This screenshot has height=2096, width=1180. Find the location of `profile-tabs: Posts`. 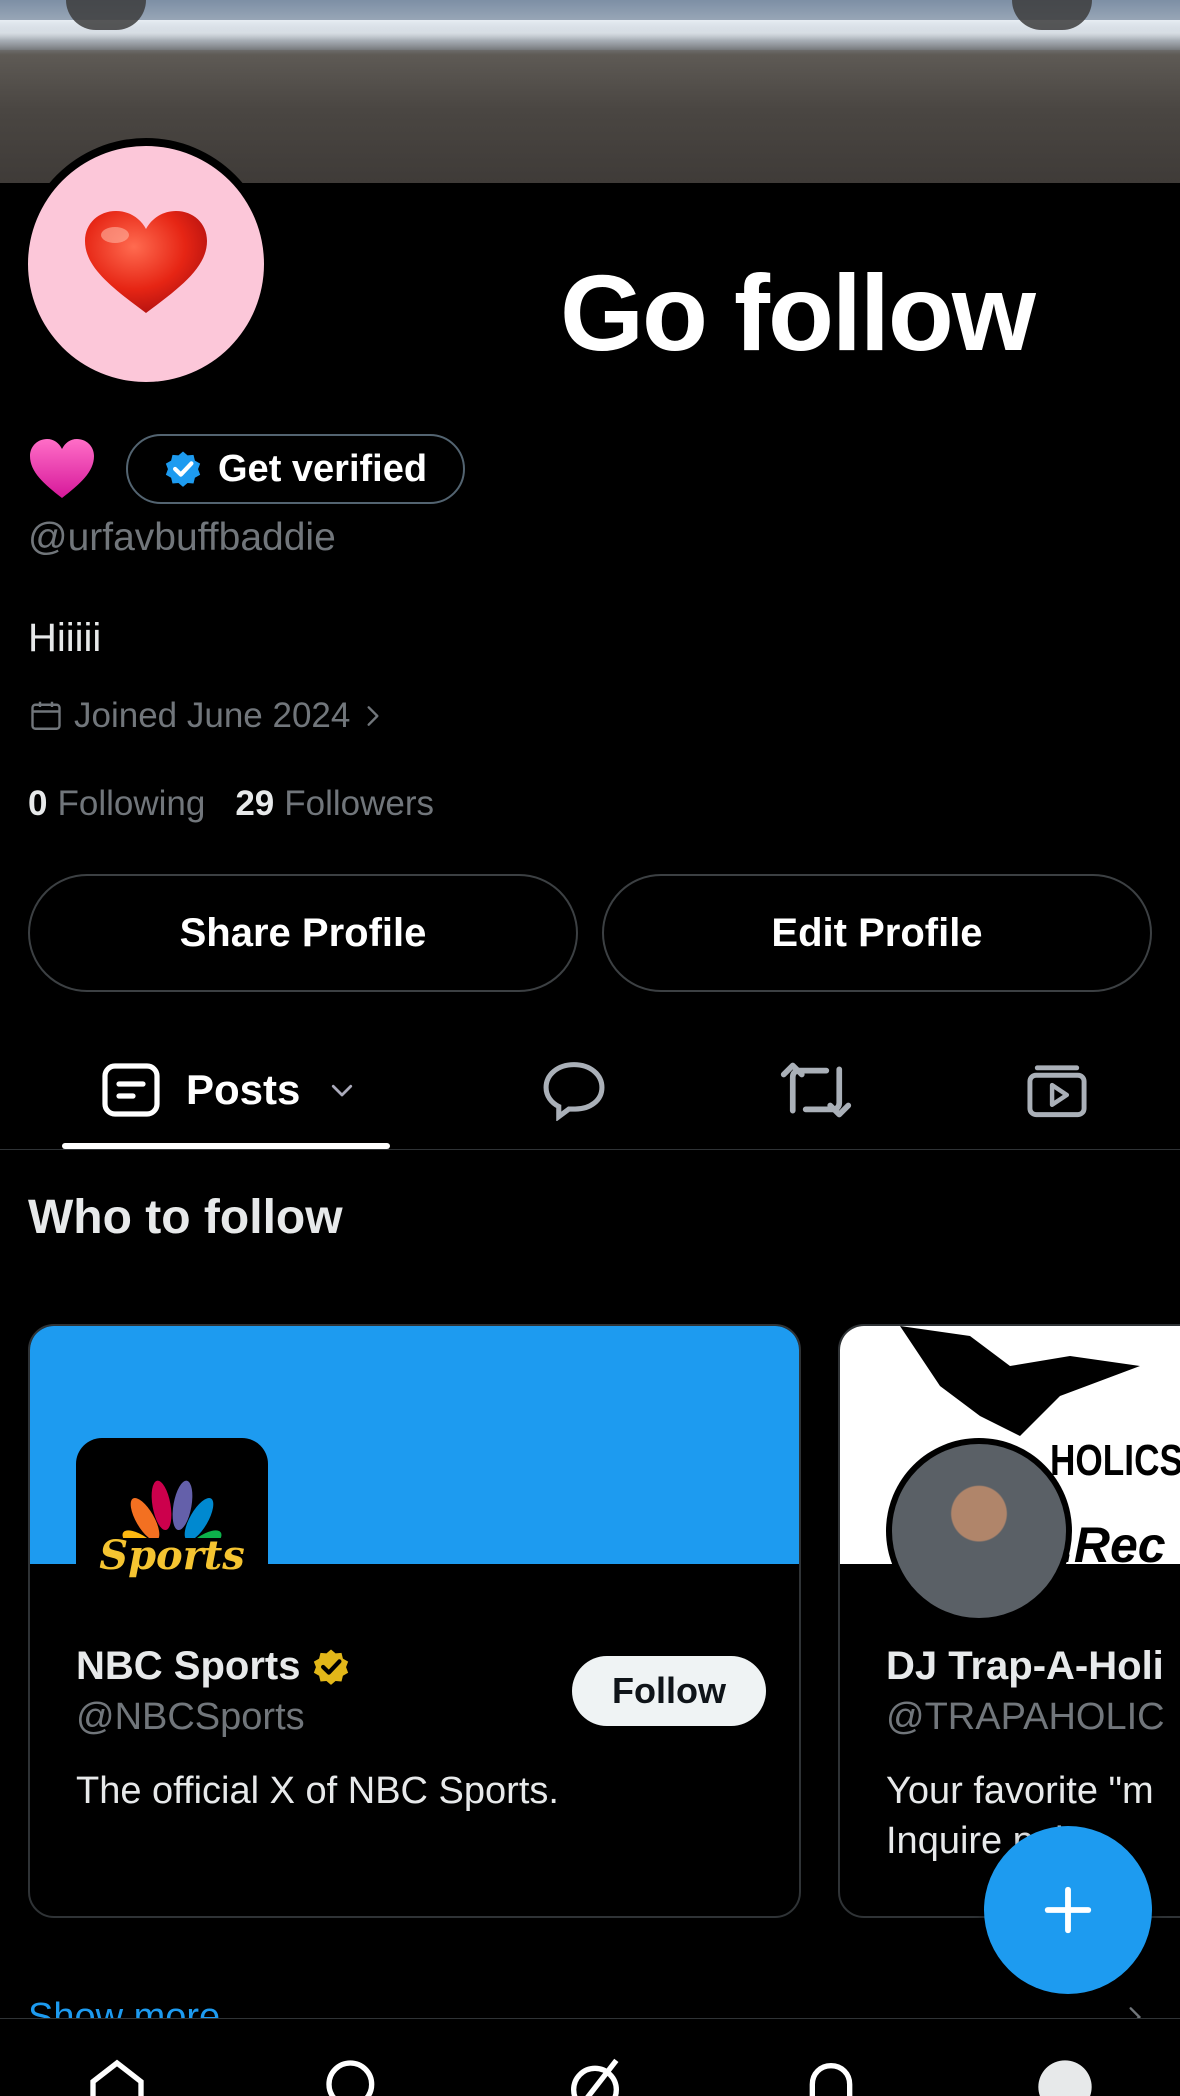

profile-tabs: Posts is located at coordinates (590, 1090).